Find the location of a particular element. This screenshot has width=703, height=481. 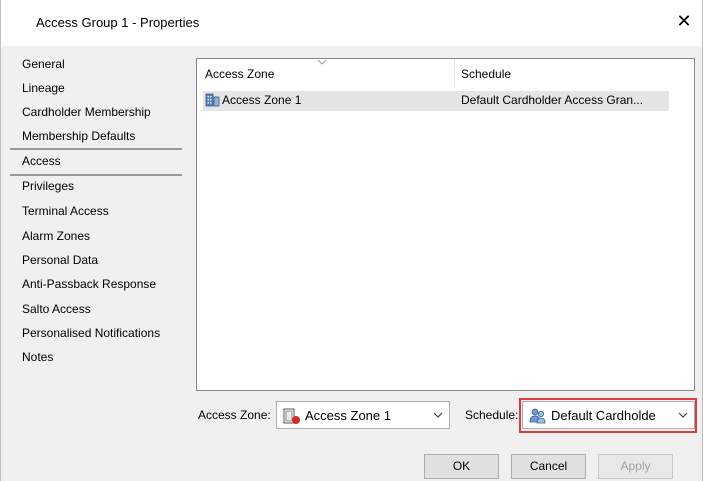

window-title: Access Group 1 - Properties is located at coordinates (118, 22).